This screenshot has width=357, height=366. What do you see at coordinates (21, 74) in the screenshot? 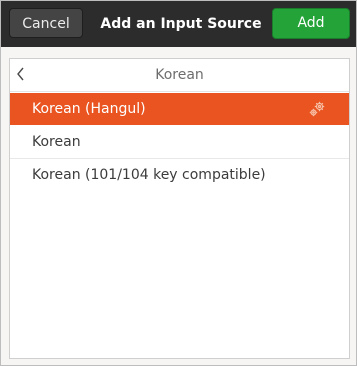
I see `chevron-left-icon` at bounding box center [21, 74].